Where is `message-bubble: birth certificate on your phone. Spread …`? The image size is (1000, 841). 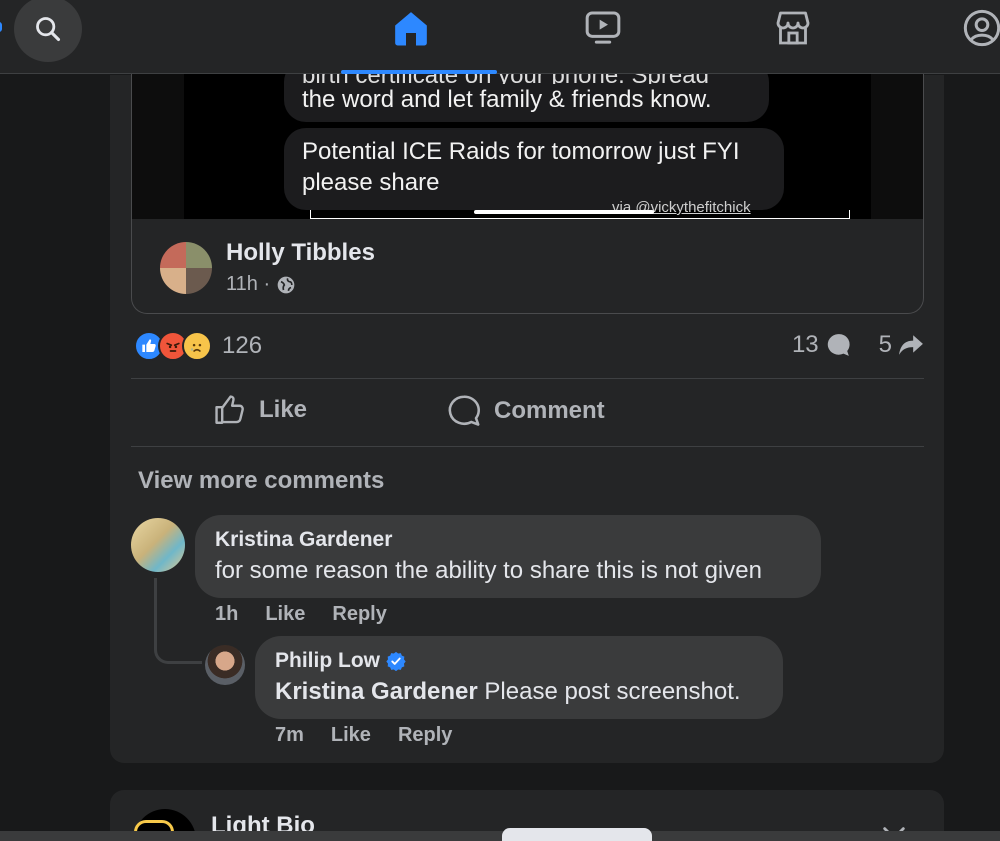 message-bubble: birth certificate on your phone. Spread … is located at coordinates (526, 98).